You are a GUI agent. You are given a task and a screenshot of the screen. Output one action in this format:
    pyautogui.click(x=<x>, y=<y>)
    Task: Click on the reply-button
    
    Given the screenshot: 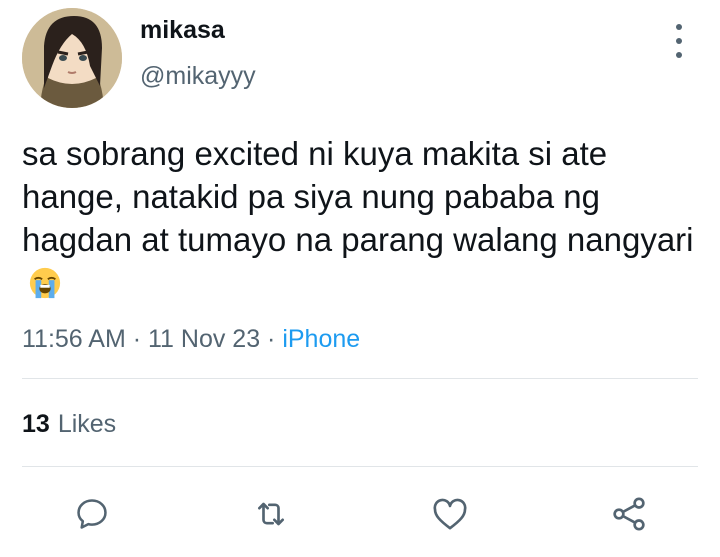 What is the action you would take?
    pyautogui.click(x=92, y=514)
    